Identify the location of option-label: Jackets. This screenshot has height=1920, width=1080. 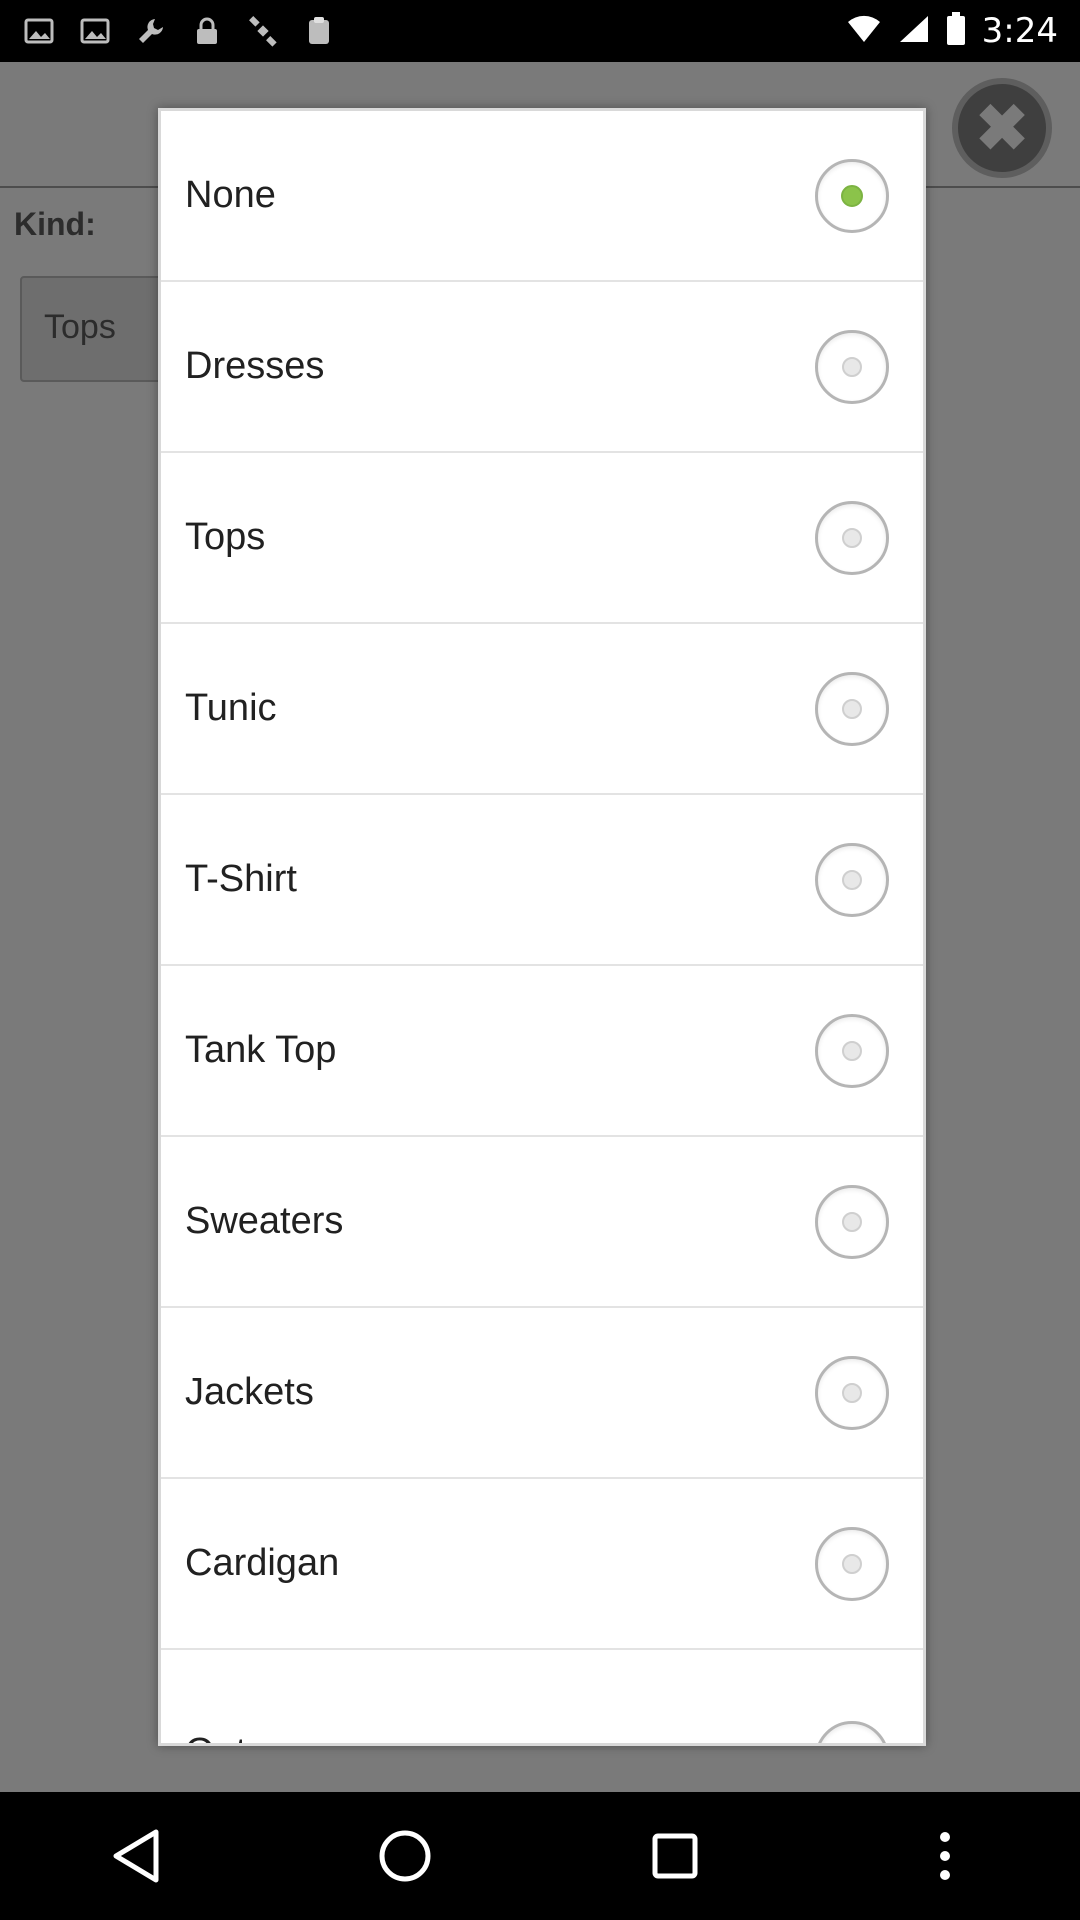
(249, 1392).